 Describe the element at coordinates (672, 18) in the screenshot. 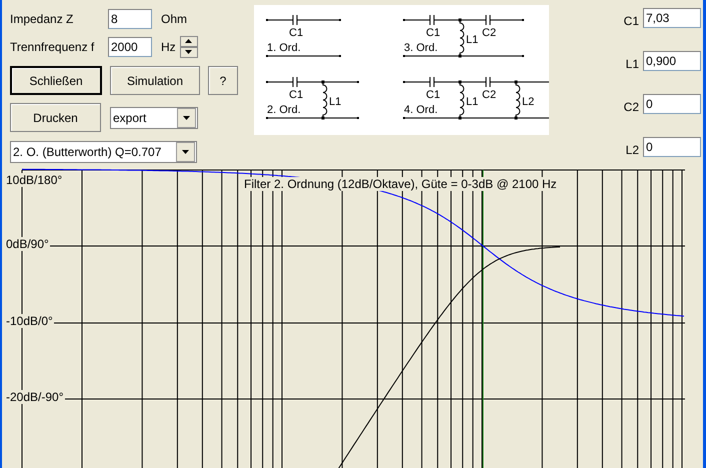

I see `value-field: 7,03` at that location.